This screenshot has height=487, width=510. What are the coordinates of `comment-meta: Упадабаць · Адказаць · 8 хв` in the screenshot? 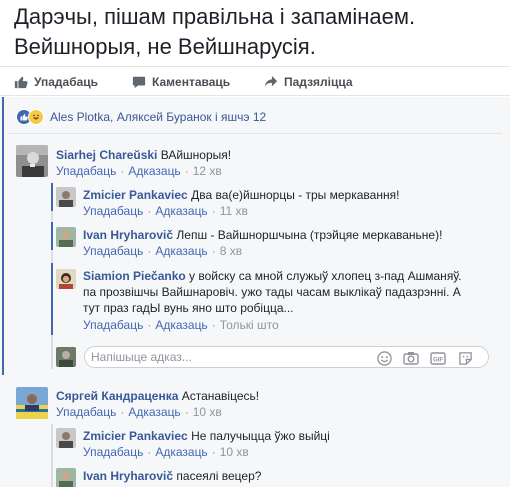 It's located at (163, 251).